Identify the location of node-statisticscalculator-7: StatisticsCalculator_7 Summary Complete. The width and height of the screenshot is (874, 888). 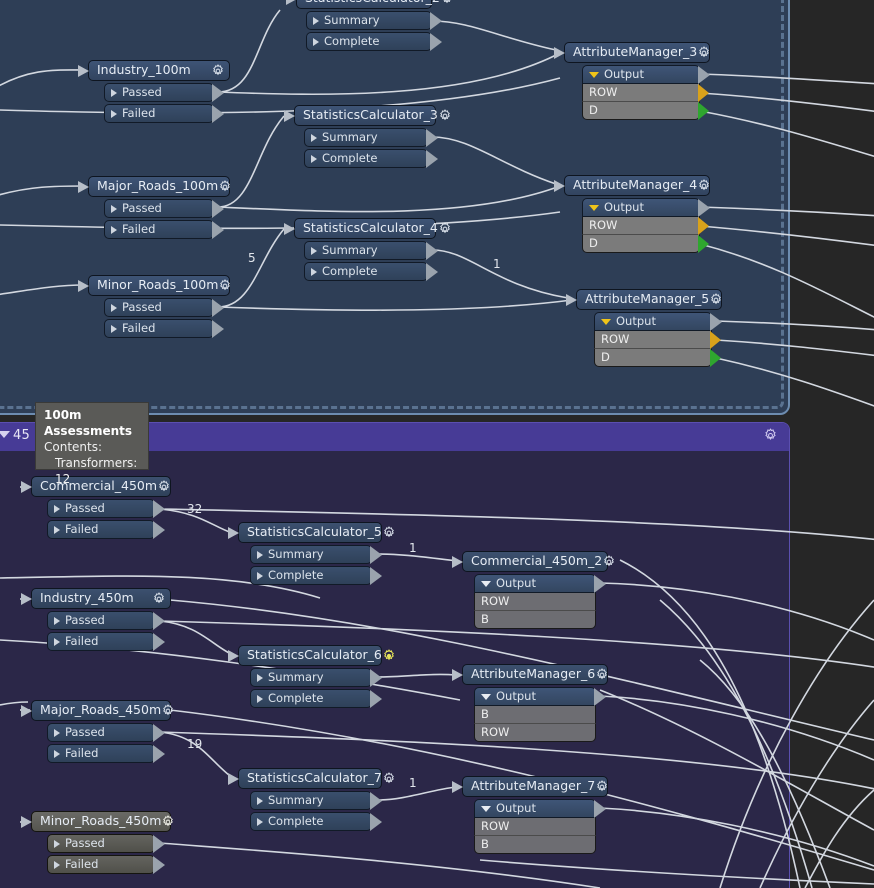
(311, 799).